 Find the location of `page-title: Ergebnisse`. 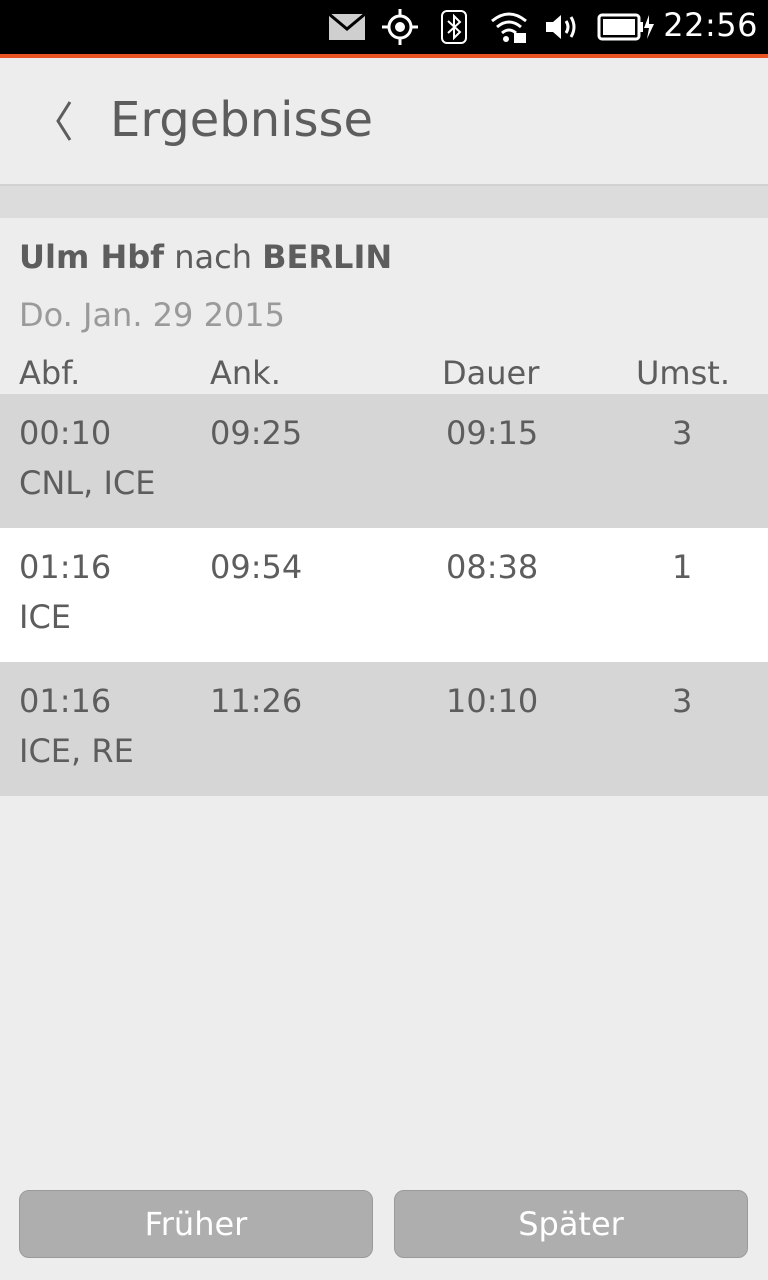

page-title: Ergebnisse is located at coordinates (241, 120).